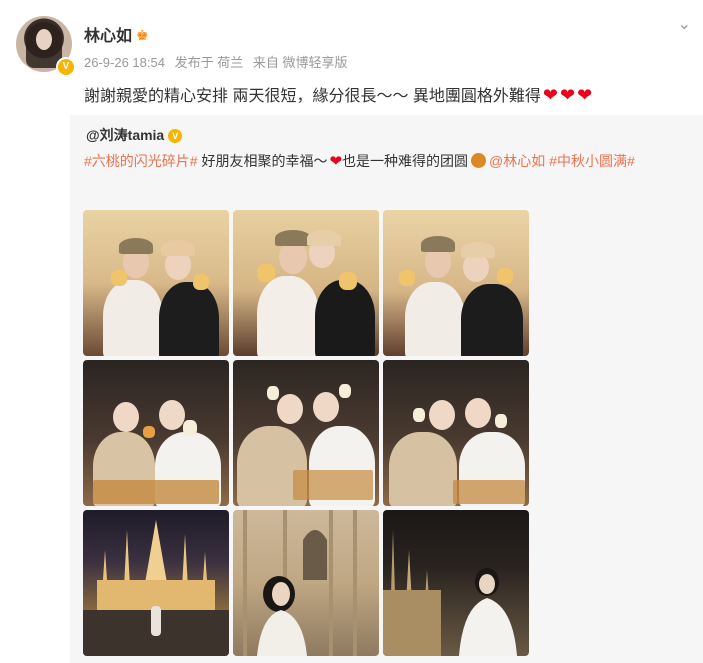  Describe the element at coordinates (312, 96) in the screenshot. I see `post-body: 謝謝親愛的精心安排 兩天很短，緣分很長～～ 異地團圓格外難得` at that location.